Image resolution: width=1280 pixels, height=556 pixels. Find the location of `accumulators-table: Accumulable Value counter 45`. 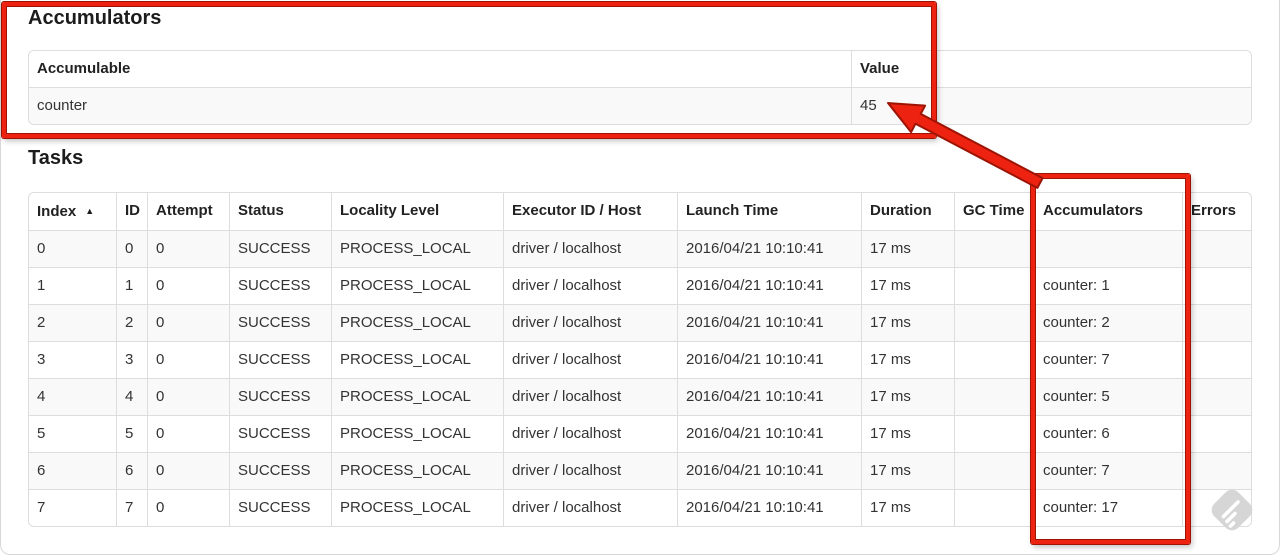

accumulators-table: Accumulable Value counter 45 is located at coordinates (640, 87).